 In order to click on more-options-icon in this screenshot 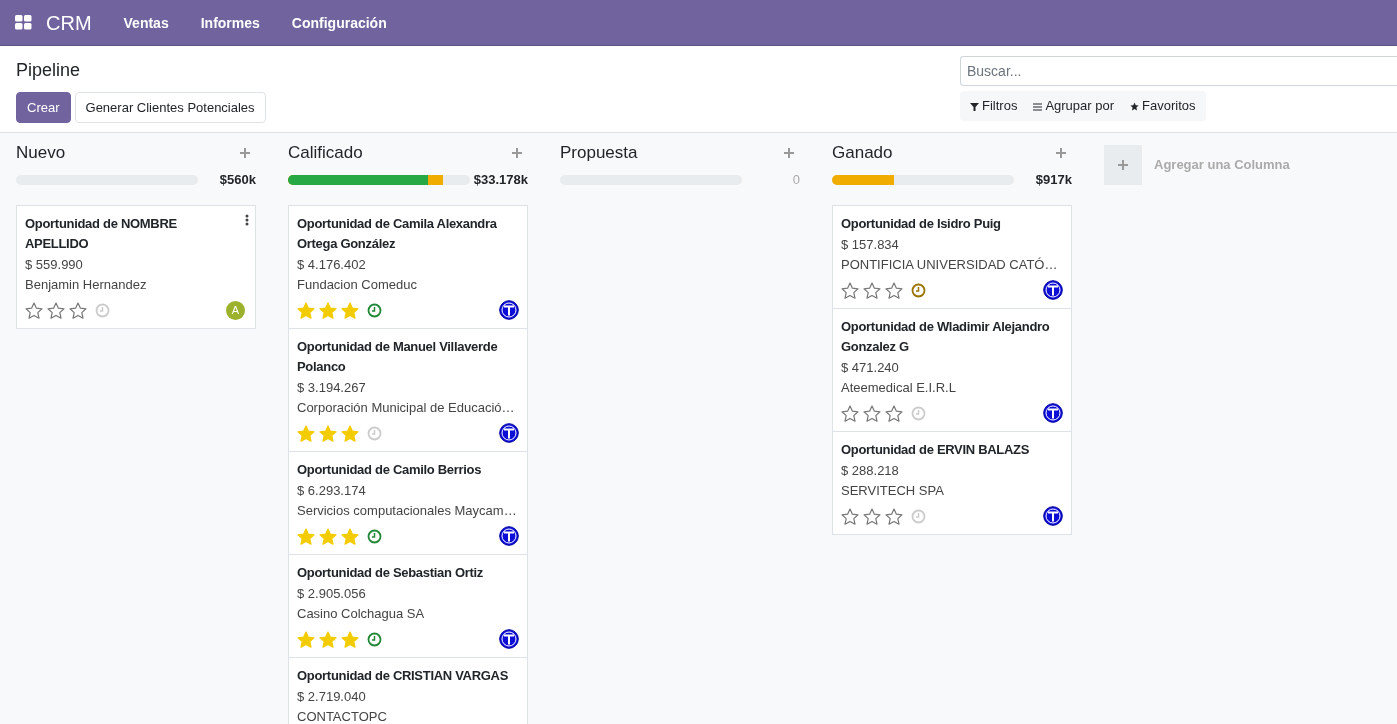, I will do `click(247, 220)`.